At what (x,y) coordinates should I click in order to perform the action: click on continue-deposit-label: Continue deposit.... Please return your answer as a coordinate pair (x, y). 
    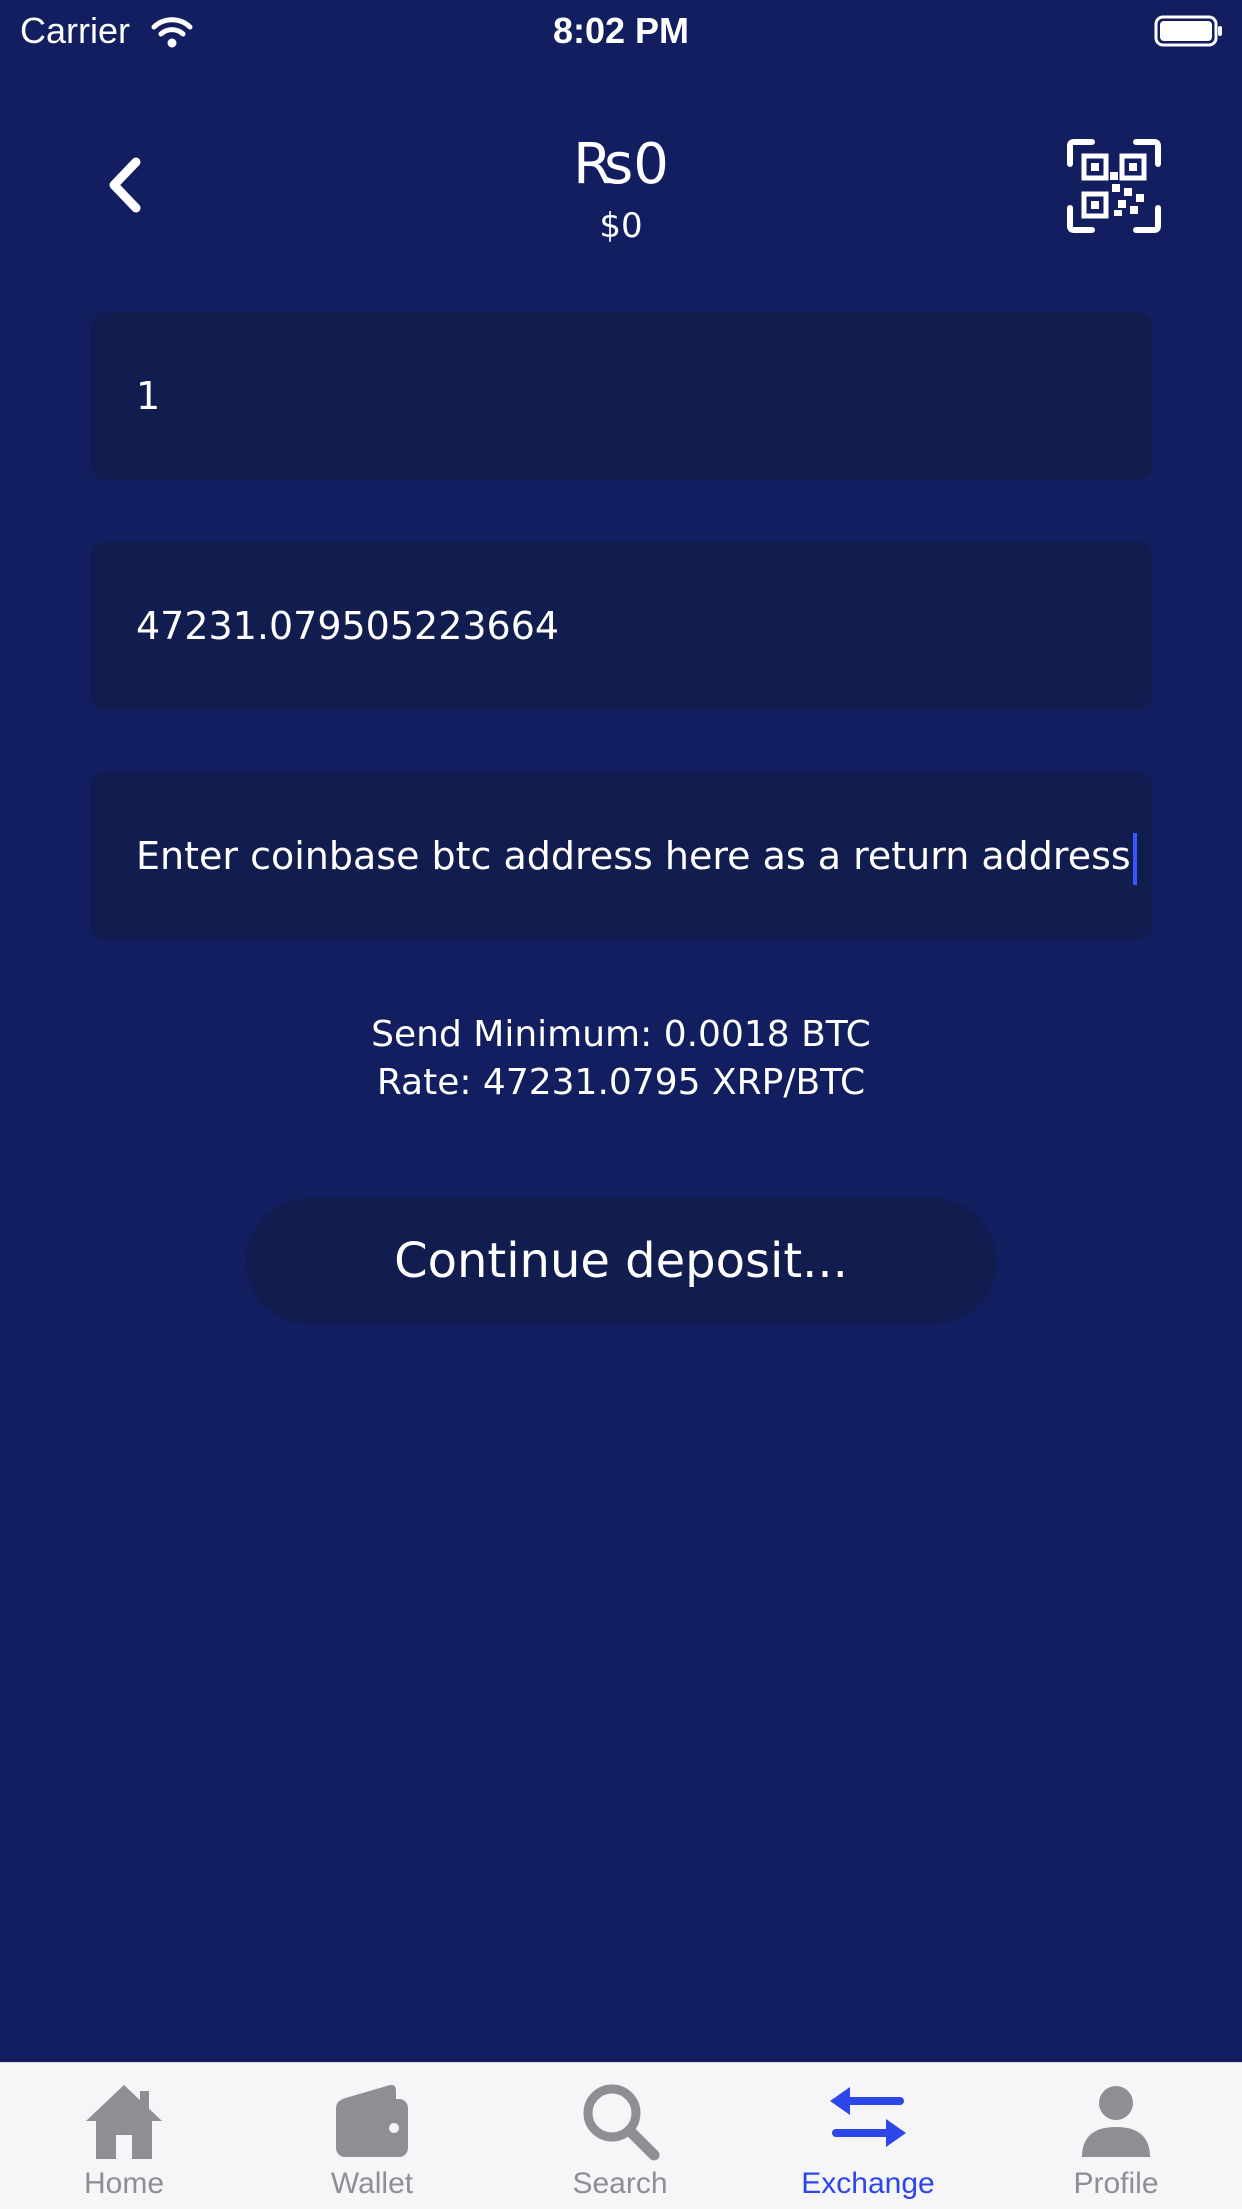
    Looking at the image, I should click on (621, 1261).